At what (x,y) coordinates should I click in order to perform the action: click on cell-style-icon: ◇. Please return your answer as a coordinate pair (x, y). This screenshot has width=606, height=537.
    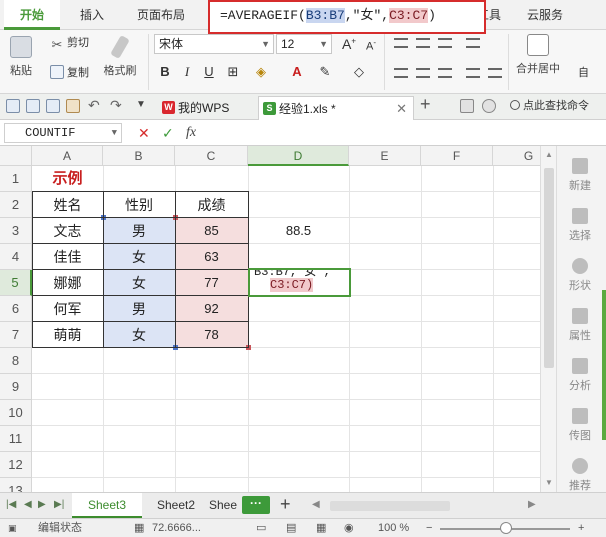
    Looking at the image, I should click on (359, 72).